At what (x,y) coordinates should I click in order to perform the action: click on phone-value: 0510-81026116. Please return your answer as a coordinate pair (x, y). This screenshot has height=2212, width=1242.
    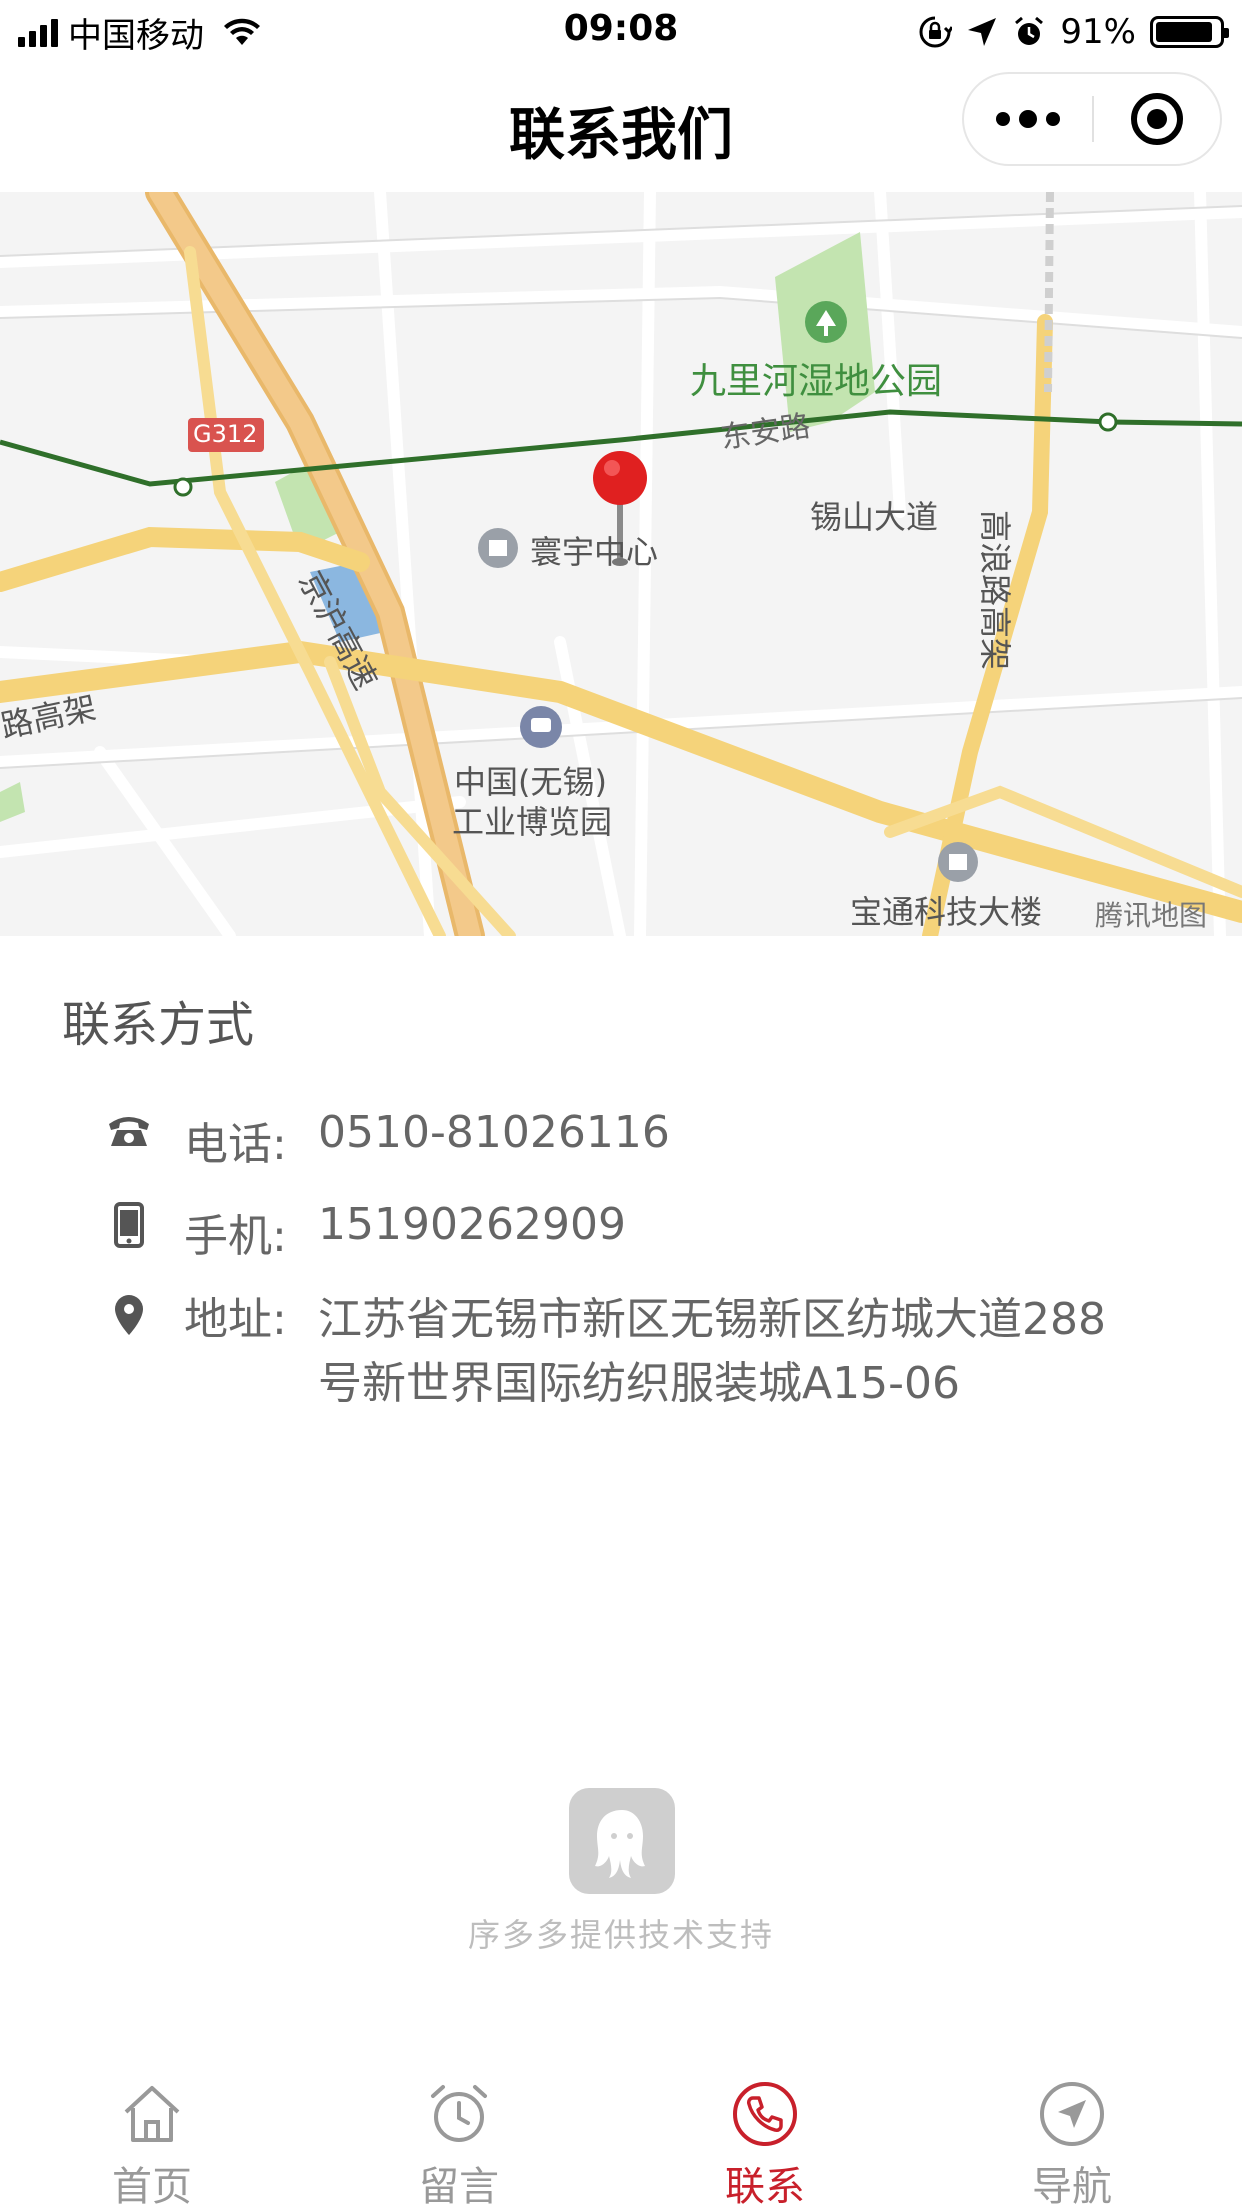
    Looking at the image, I should click on (728, 1133).